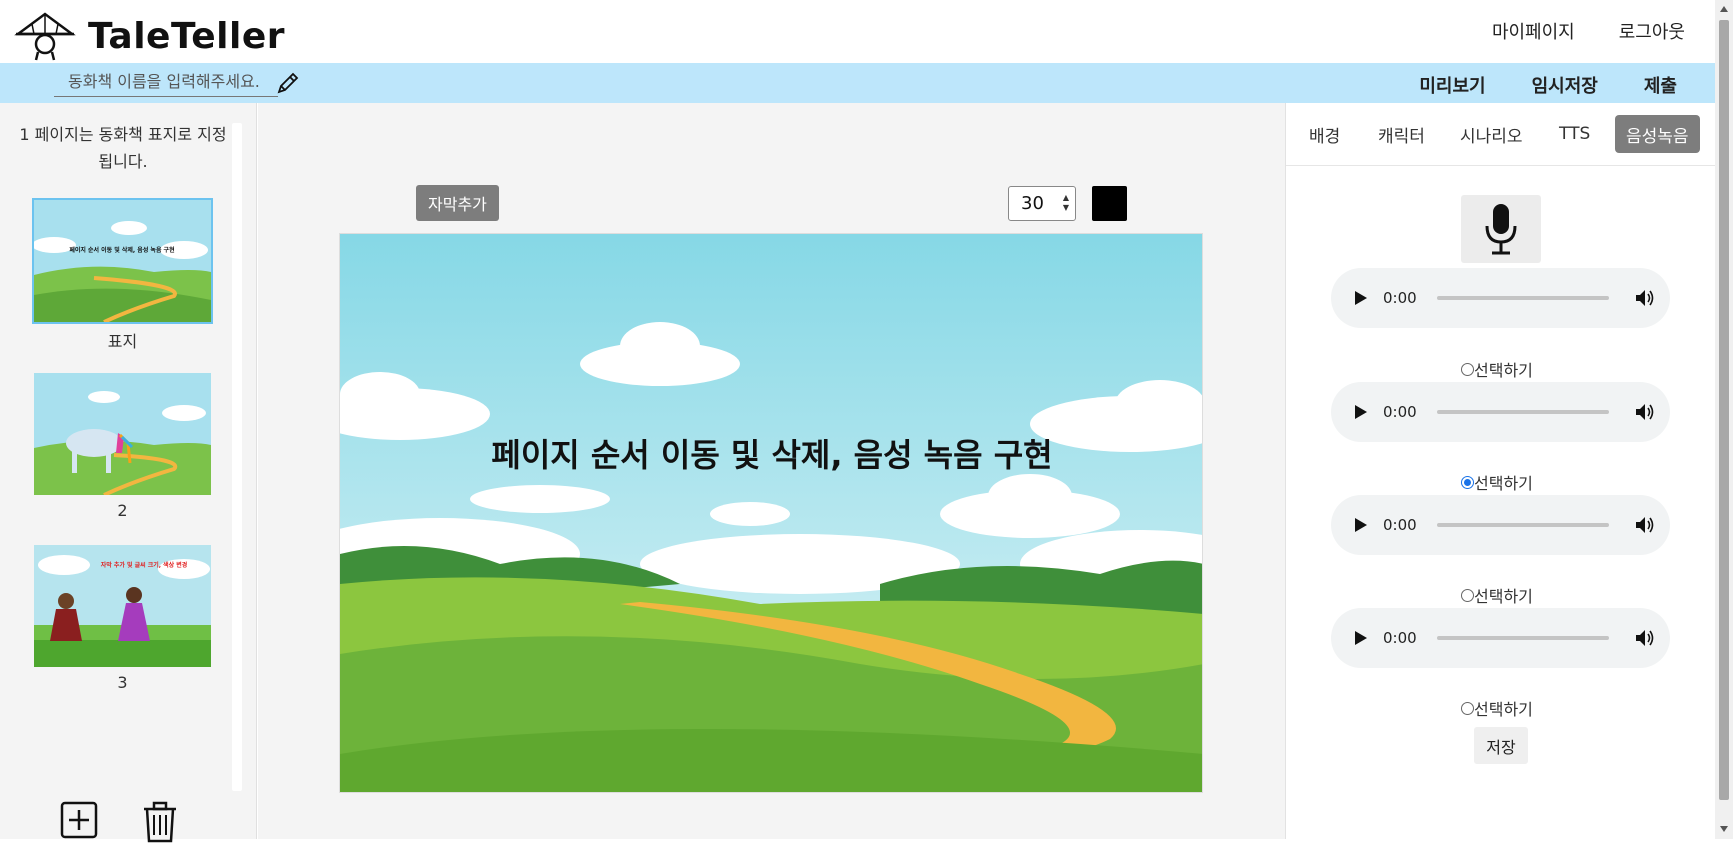 The width and height of the screenshot is (1733, 843). I want to click on unicorn-thumbnail, so click(122, 434).